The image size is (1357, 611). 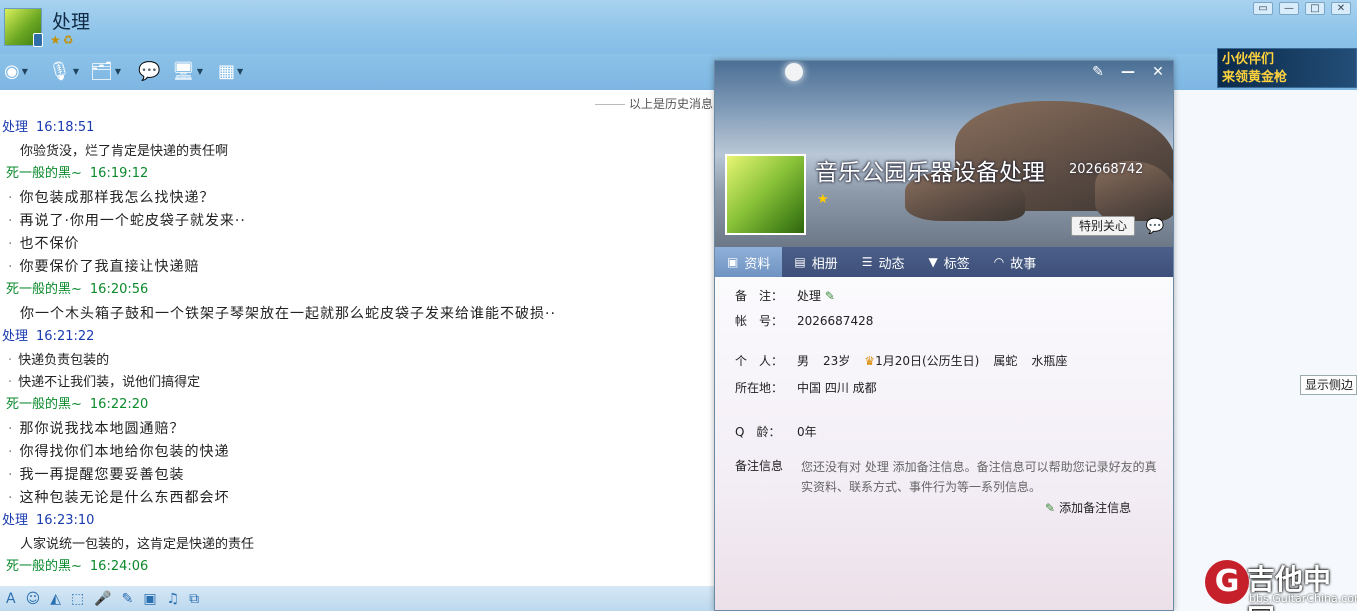 What do you see at coordinates (835, 321) in the screenshot?
I see `account-value: 2026687428` at bounding box center [835, 321].